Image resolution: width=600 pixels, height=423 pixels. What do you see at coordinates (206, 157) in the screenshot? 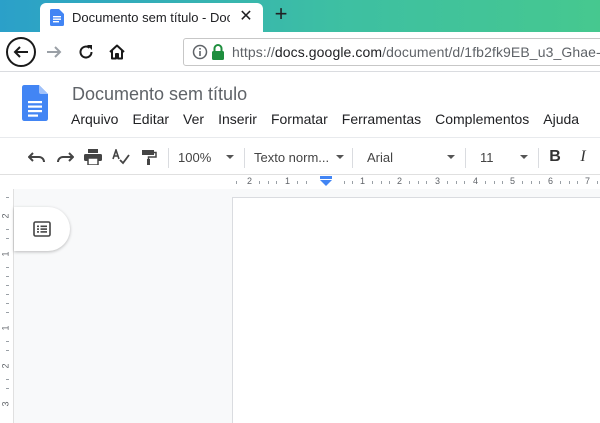
I see `zoom-select: 100%` at bounding box center [206, 157].